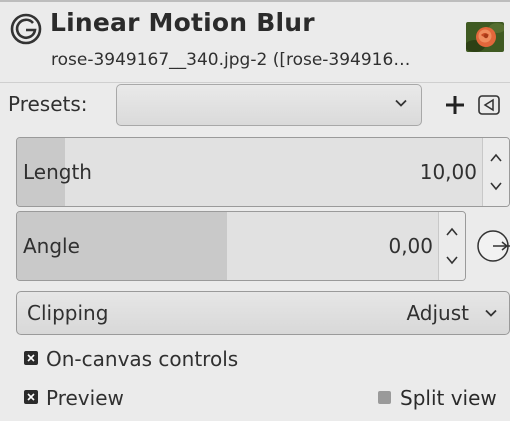  Describe the element at coordinates (68, 313) in the screenshot. I see `clipping-label: Clipping` at that location.